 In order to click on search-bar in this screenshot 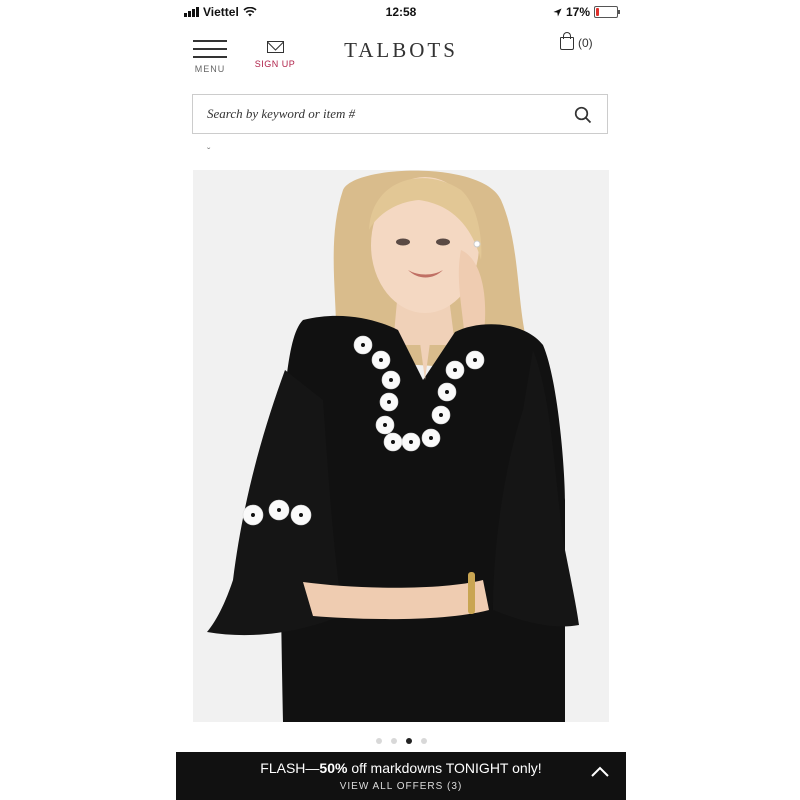, I will do `click(400, 114)`.